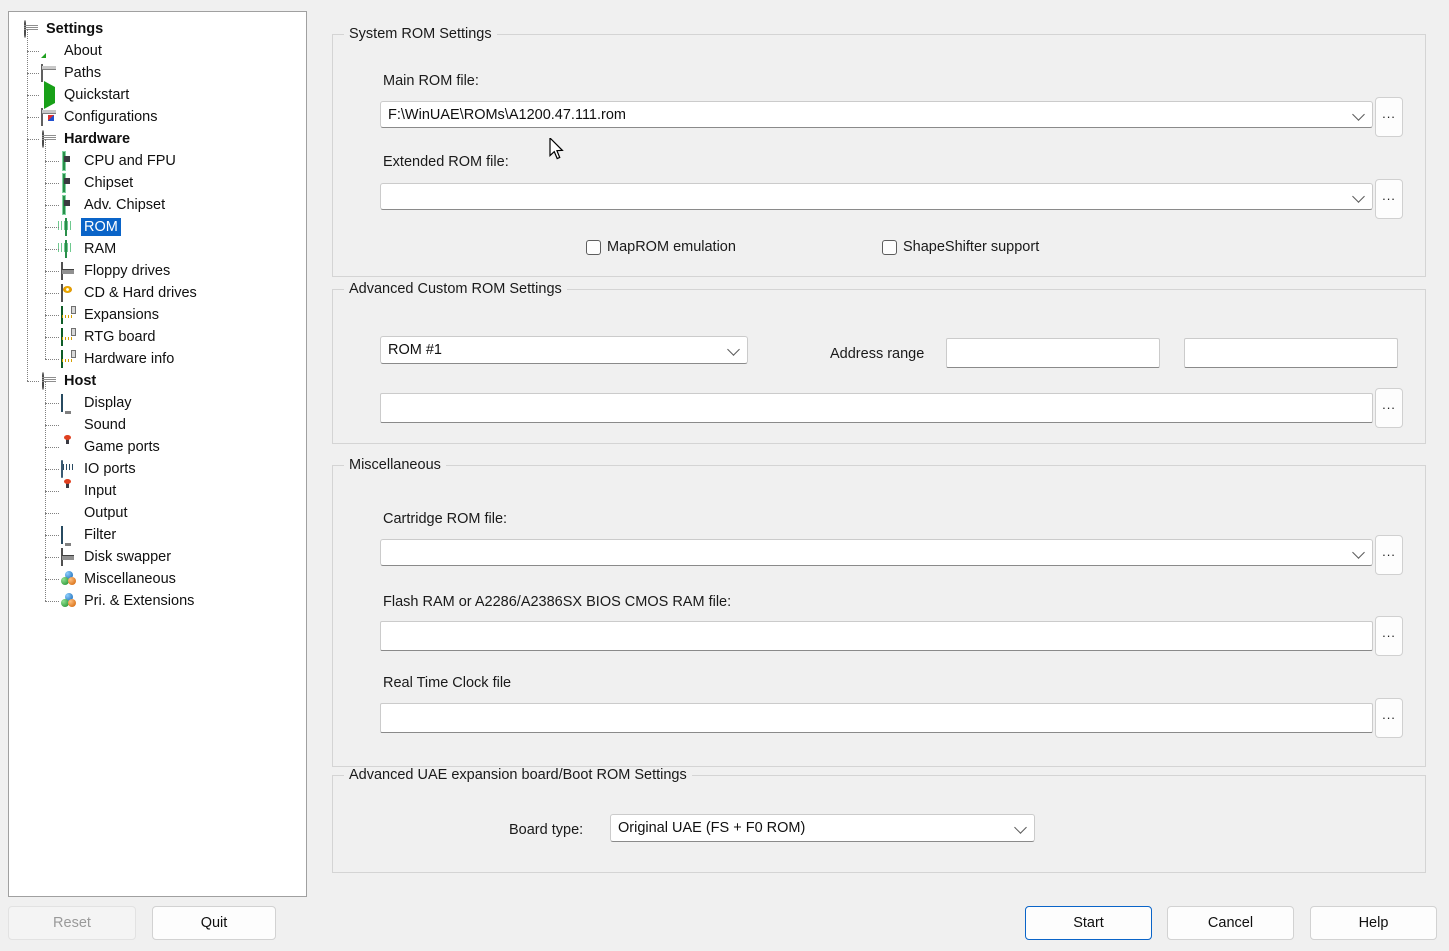  I want to click on sidebar-item-label: Filter, so click(100, 535).